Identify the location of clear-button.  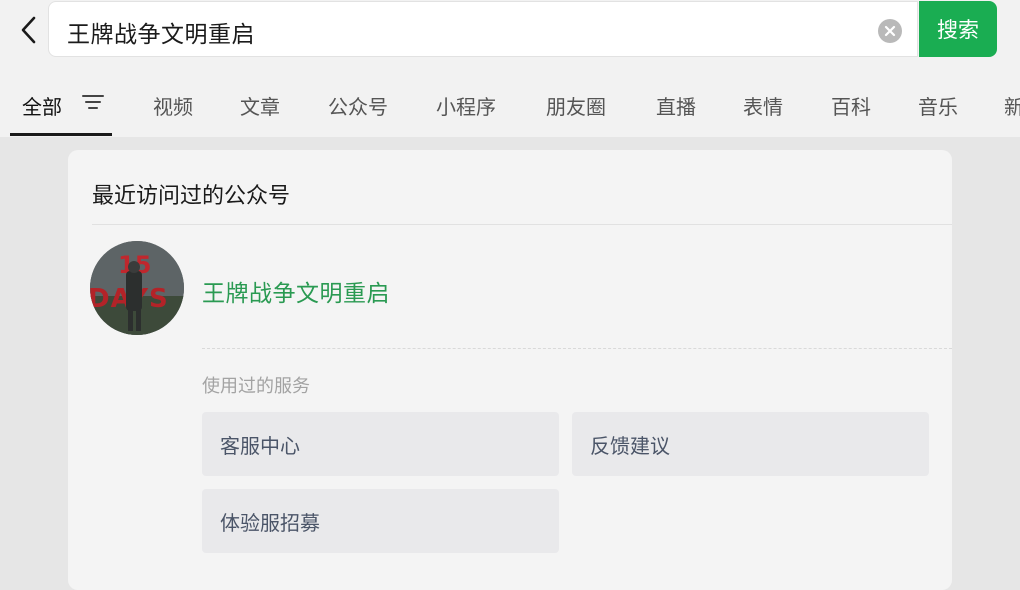
(890, 31).